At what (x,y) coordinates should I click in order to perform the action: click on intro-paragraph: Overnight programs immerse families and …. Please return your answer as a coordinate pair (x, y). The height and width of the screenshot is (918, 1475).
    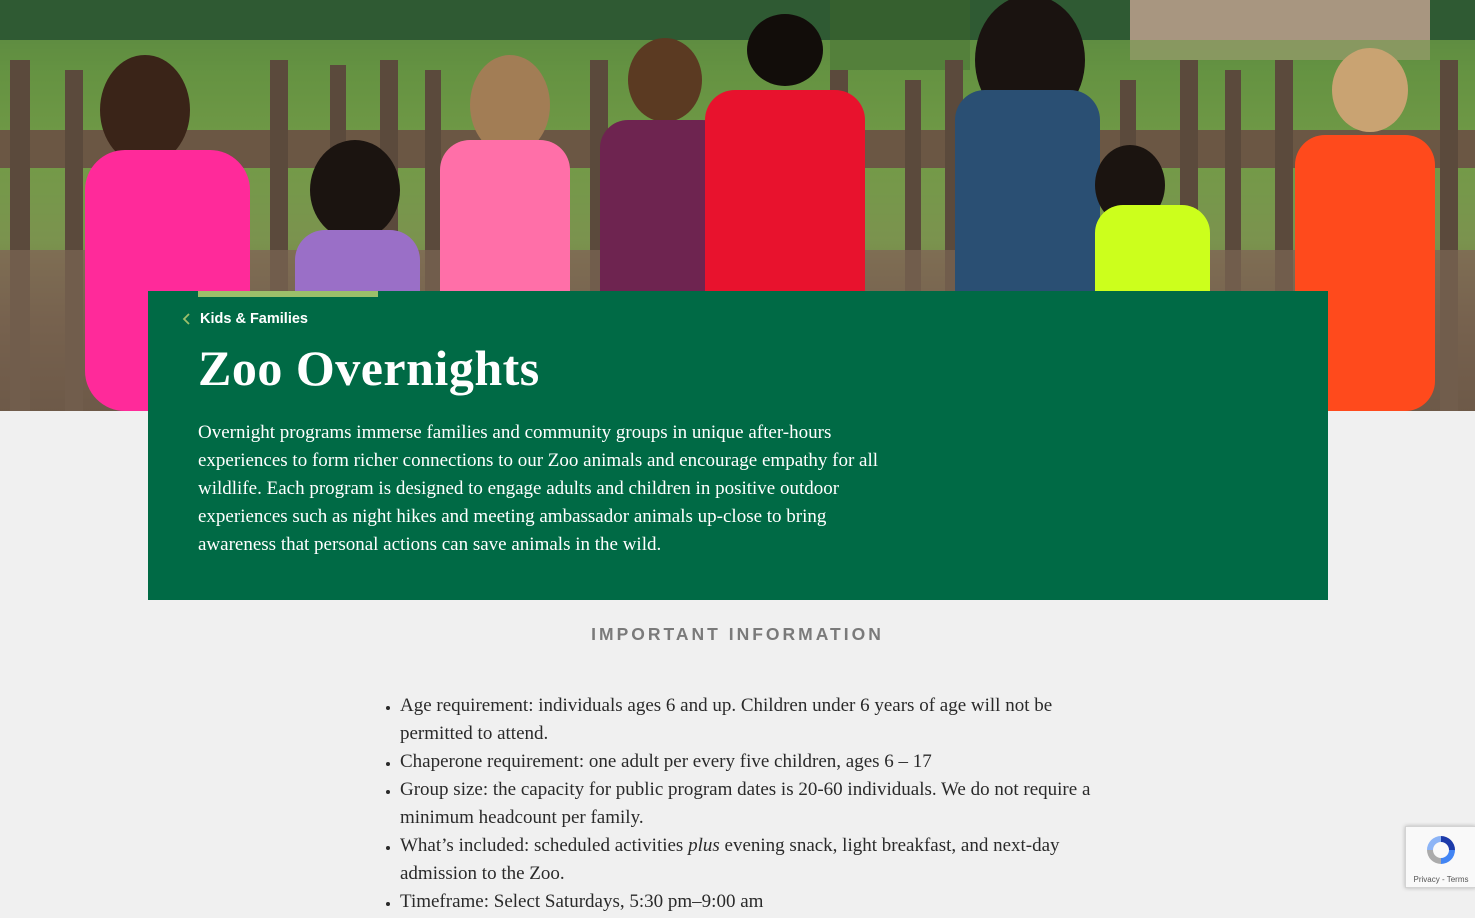
    Looking at the image, I should click on (538, 488).